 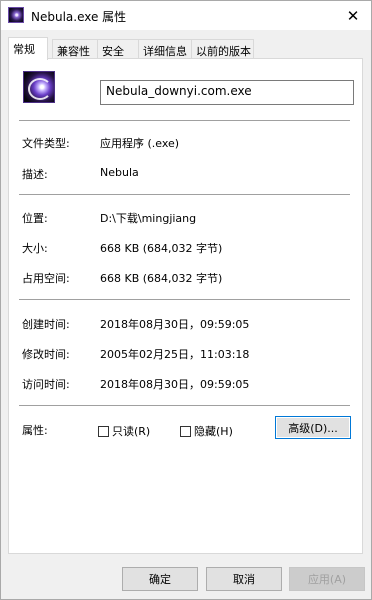 I want to click on tab-general: 常规, so click(x=28, y=48).